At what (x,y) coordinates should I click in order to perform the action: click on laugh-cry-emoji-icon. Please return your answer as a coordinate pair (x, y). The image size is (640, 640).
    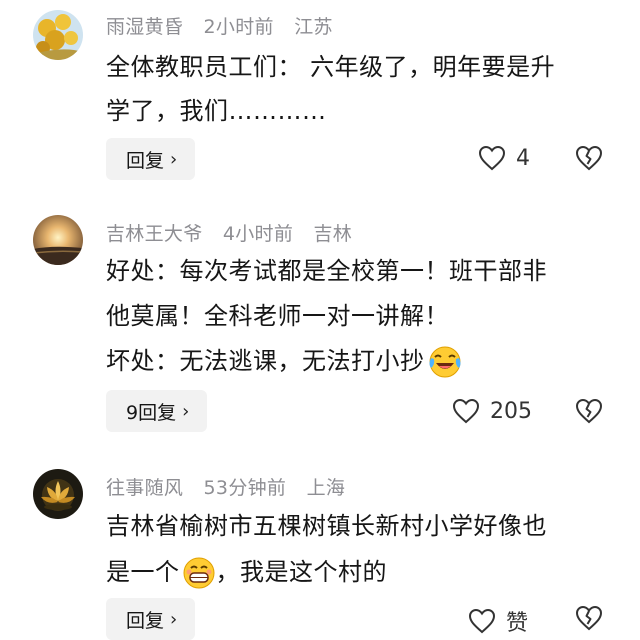
    Looking at the image, I should click on (445, 362).